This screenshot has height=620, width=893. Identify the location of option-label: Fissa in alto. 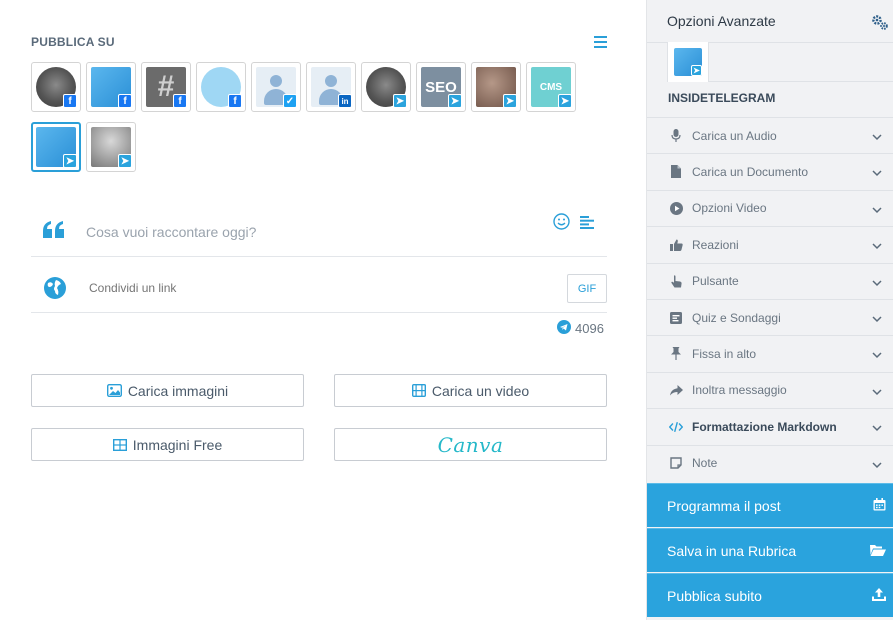
(724, 353).